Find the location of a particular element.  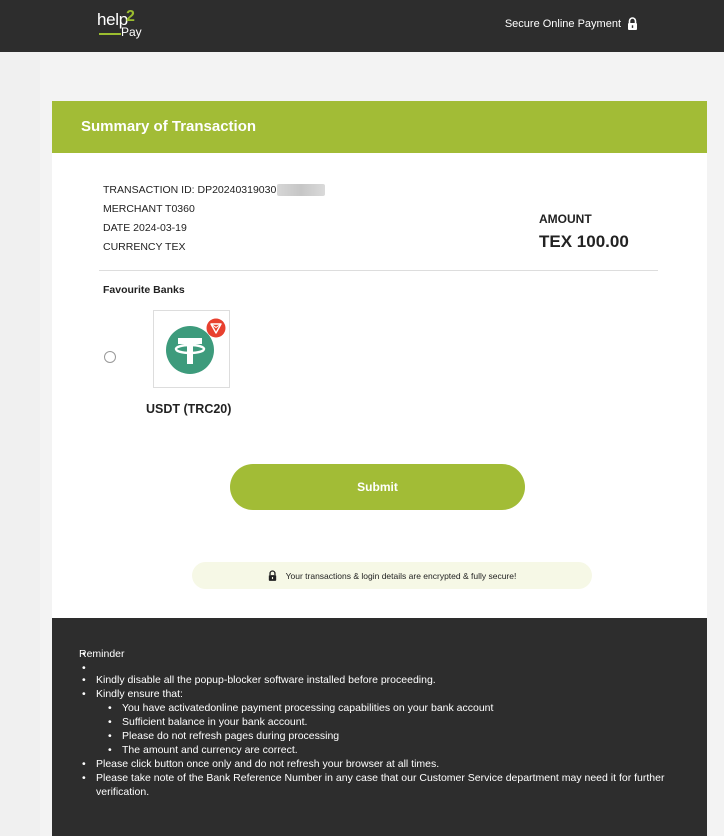

help2pay-logo: help 2 Pay is located at coordinates (119, 25).